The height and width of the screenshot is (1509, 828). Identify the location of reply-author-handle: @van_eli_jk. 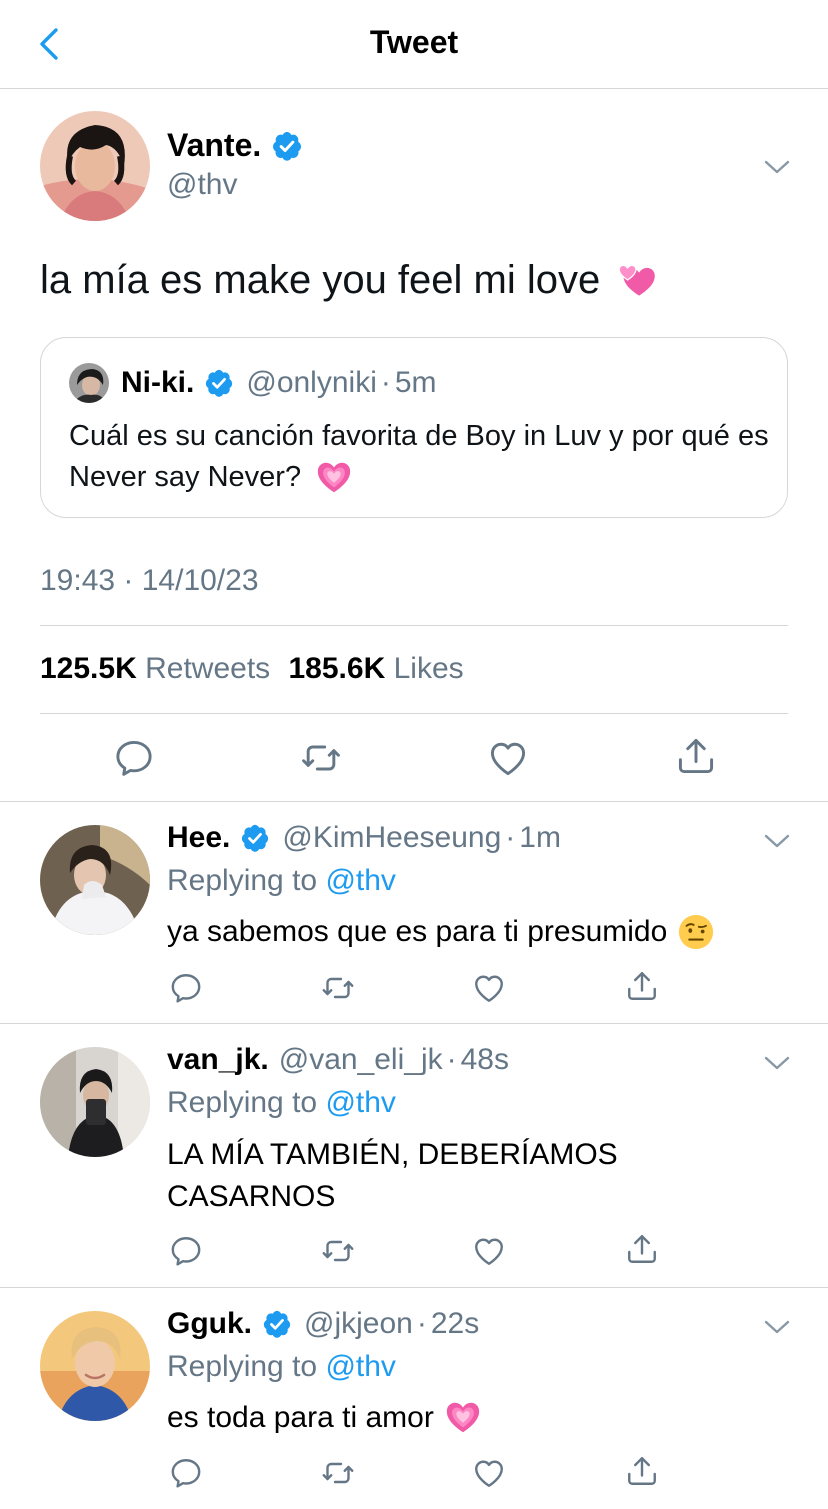
(361, 1060).